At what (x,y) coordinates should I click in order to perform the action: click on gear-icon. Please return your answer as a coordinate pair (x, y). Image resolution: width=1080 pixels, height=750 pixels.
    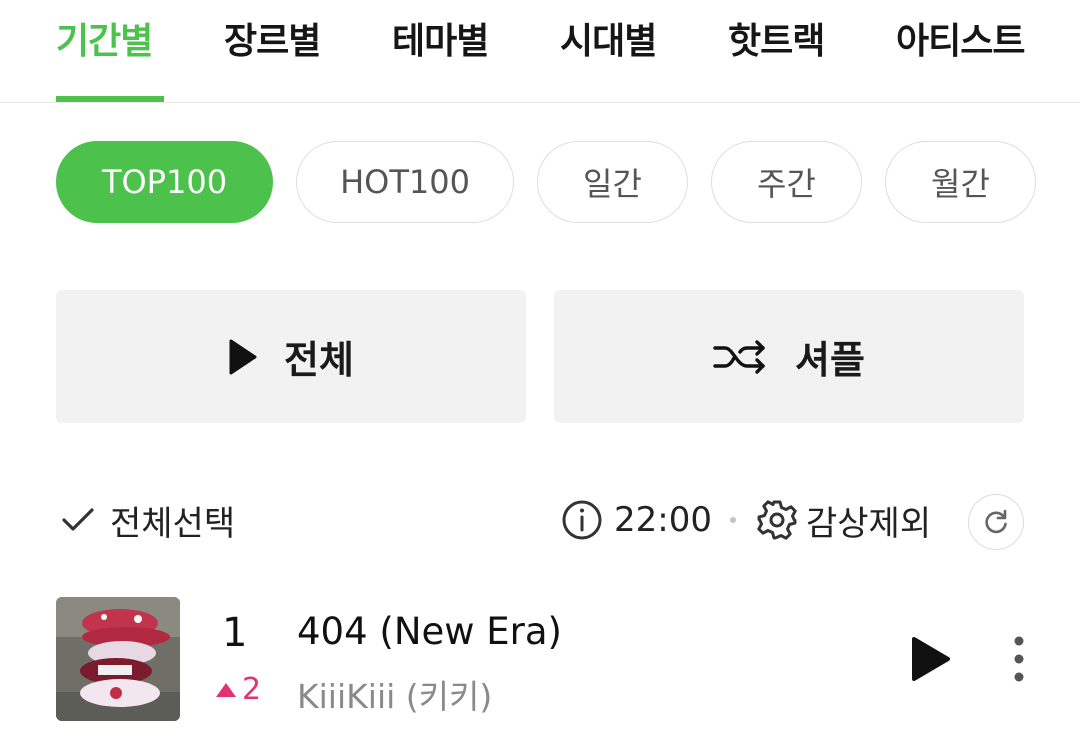
    Looking at the image, I should click on (777, 520).